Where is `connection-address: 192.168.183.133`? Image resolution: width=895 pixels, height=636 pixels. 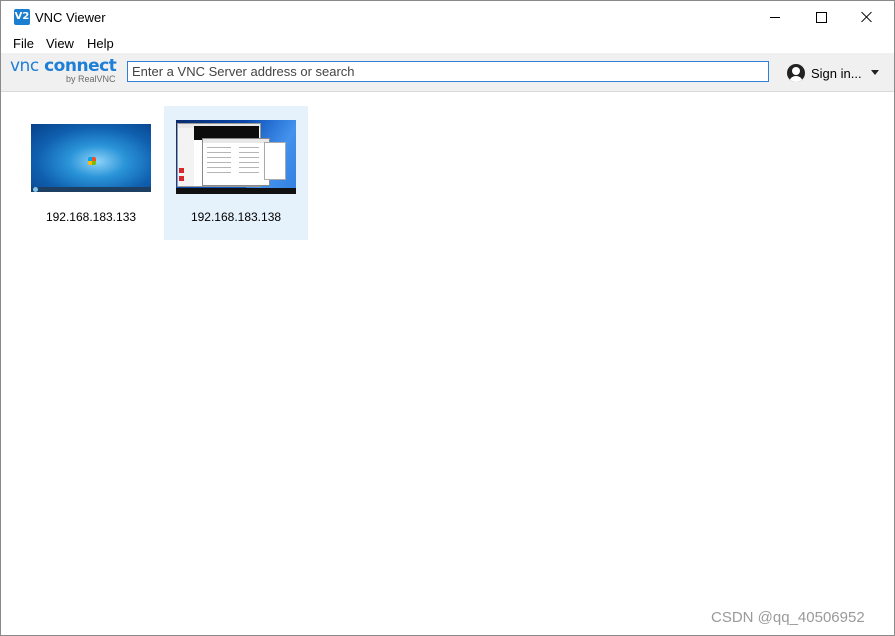
connection-address: 192.168.183.133 is located at coordinates (91, 217).